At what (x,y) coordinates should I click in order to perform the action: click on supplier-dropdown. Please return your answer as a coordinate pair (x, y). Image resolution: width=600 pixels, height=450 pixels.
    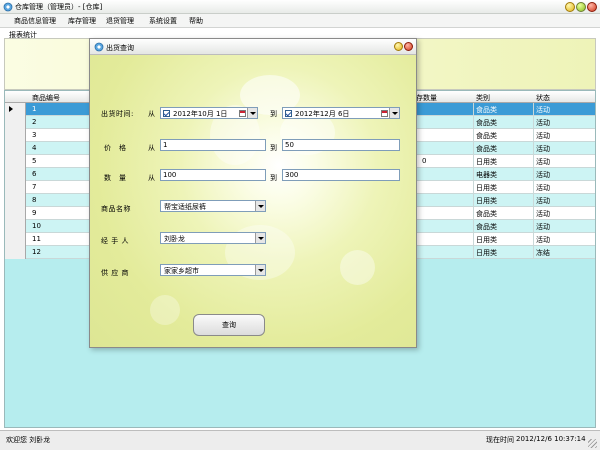
    Looking at the image, I should click on (260, 270).